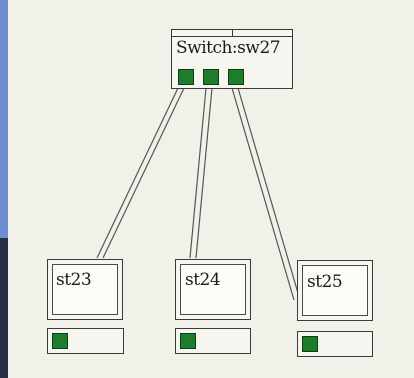  What do you see at coordinates (325, 282) in the screenshot?
I see `station-label: st25` at bounding box center [325, 282].